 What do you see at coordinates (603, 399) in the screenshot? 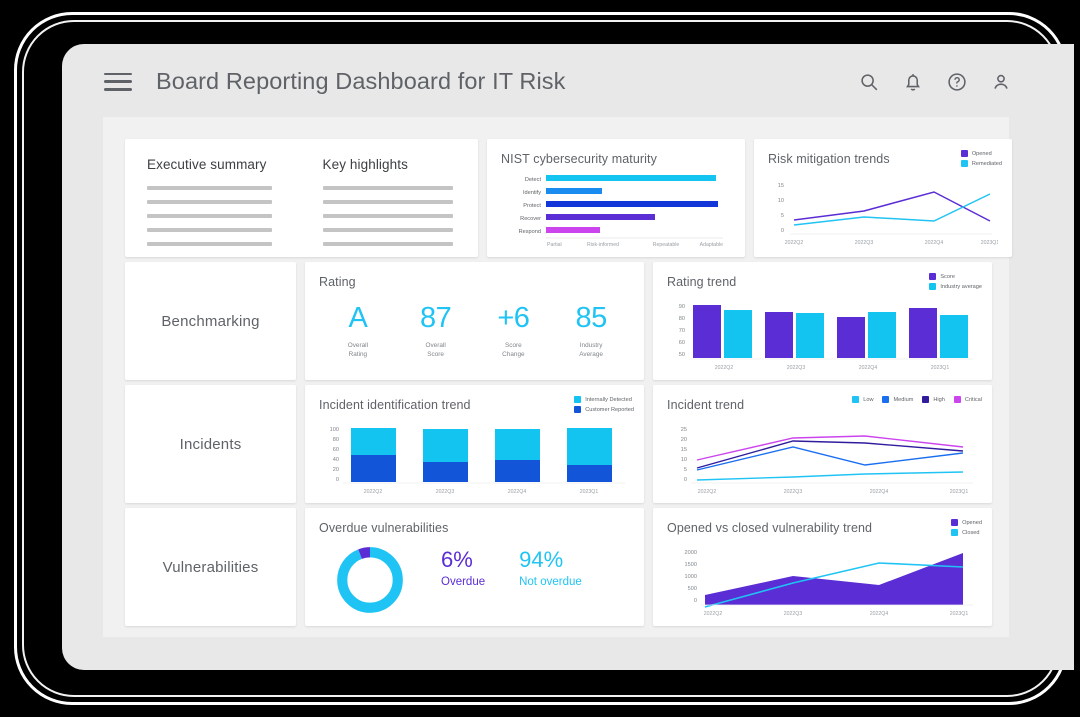
I see `legend-item: Internally Detected` at bounding box center [603, 399].